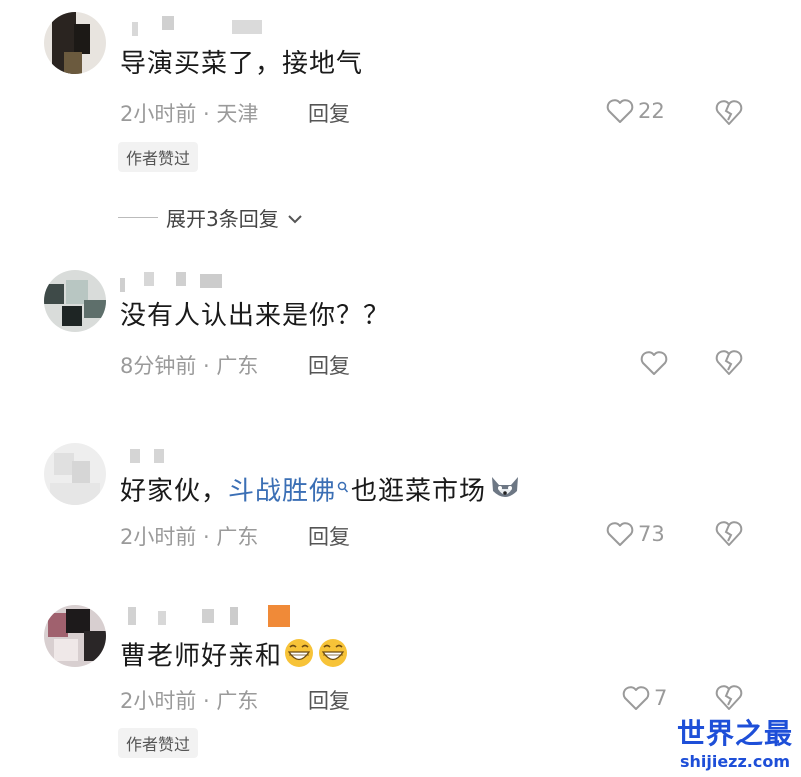 This screenshot has width=801, height=777. I want to click on comment-meta: 2小时前 · 天津, so click(189, 113).